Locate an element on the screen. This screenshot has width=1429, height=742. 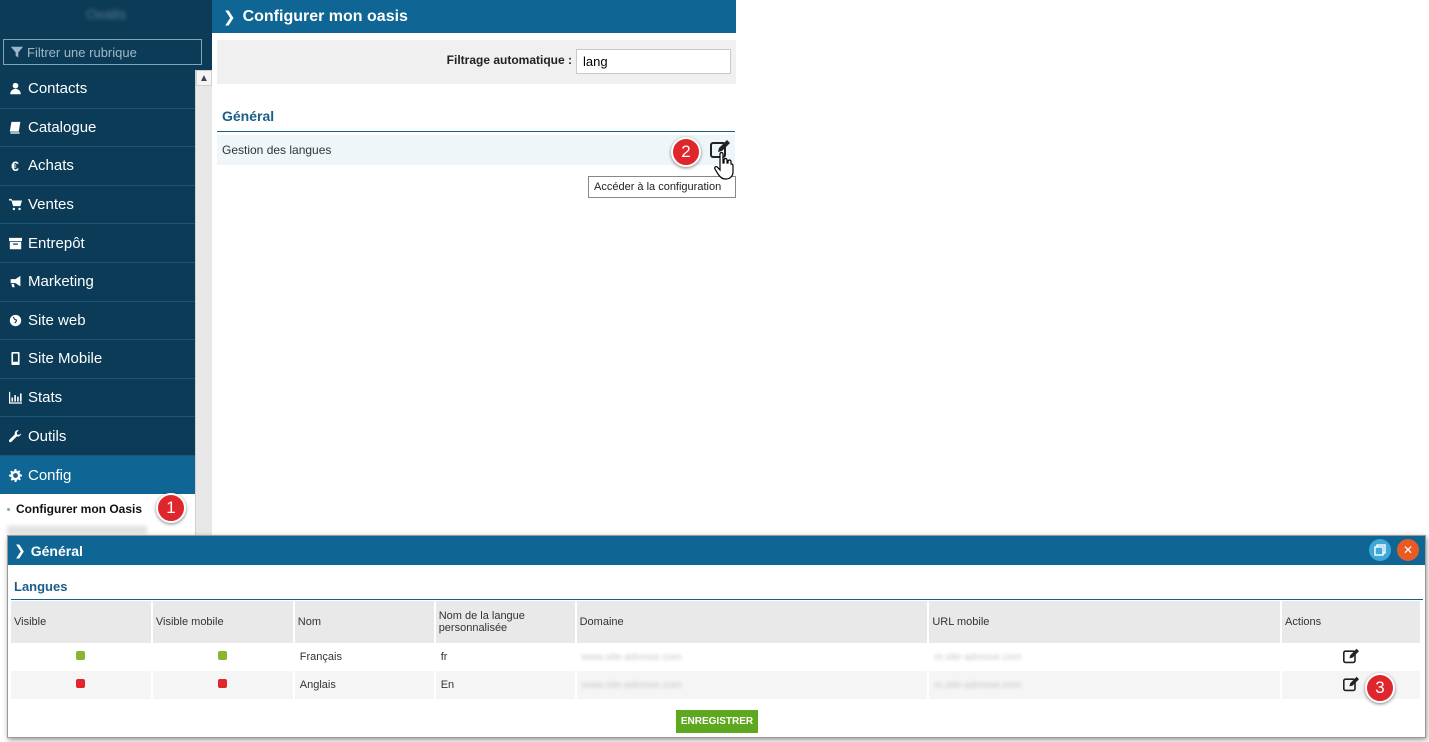
sidebar-item-site-web: Site web is located at coordinates (97, 321).